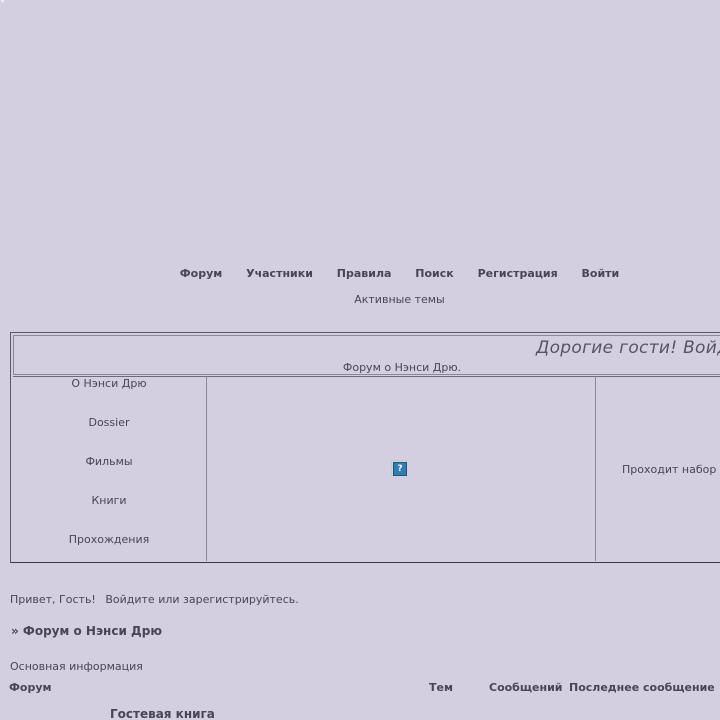 The height and width of the screenshot is (720, 720). I want to click on forum-subtitle: Форум о Нэнси Дрю., so click(402, 367).